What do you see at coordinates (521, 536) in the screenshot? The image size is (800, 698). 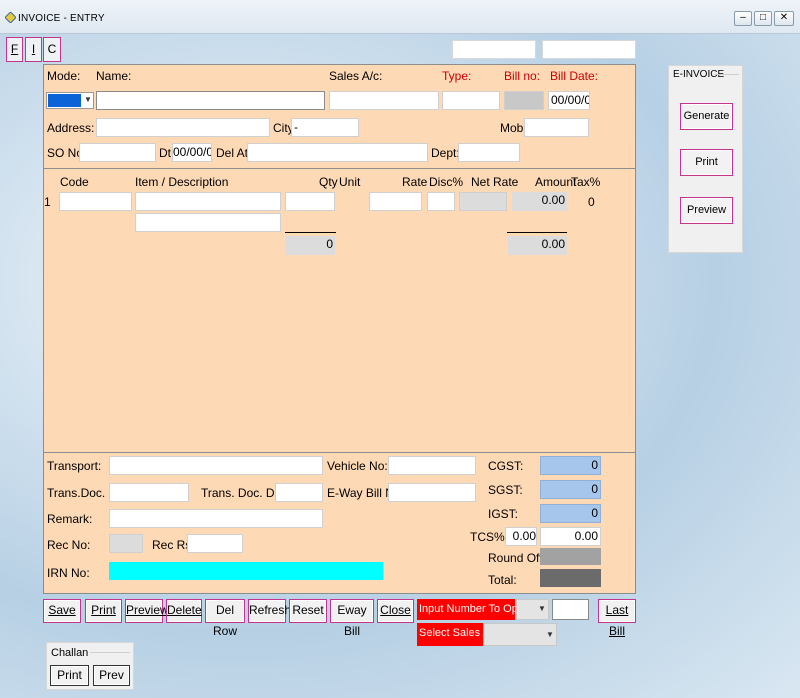 I see `tcs-pct-input: 0.00` at bounding box center [521, 536].